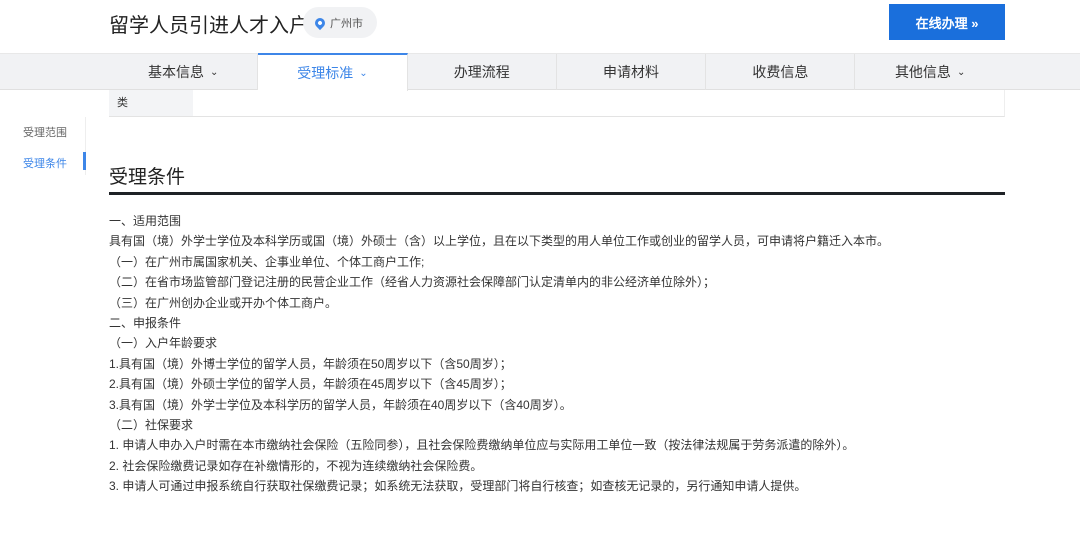  I want to click on content-line: 1.具有国（境）外博士学位的留学人员，年龄须在50周岁以下（含50周岁）；, so click(310, 363).